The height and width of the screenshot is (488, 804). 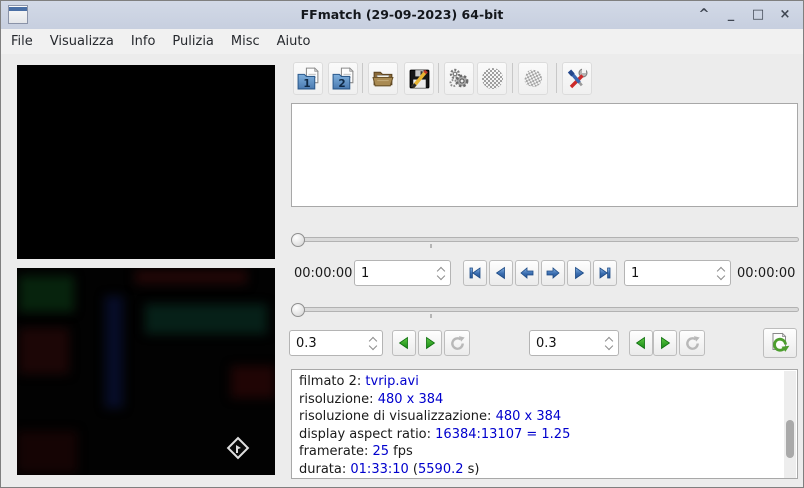 What do you see at coordinates (744, 15) in the screenshot?
I see `window-controls: ^ _ □ ×` at bounding box center [744, 15].